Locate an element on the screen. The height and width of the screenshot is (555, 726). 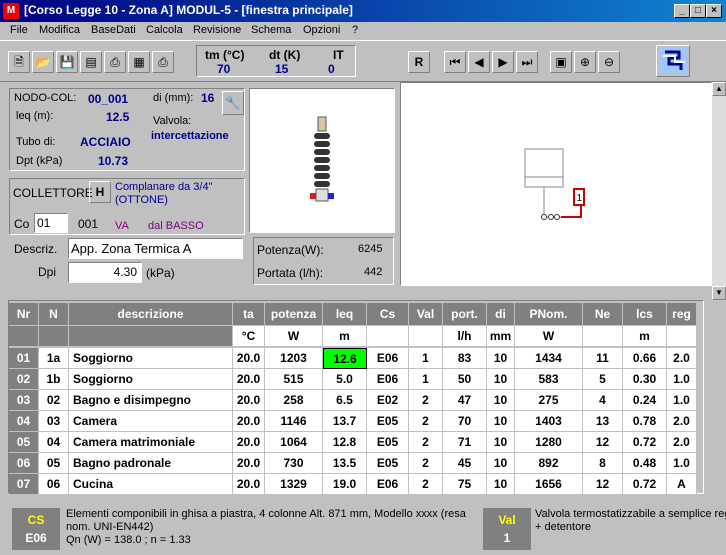
new-file-icon: 🗎 is located at coordinates (19, 62).